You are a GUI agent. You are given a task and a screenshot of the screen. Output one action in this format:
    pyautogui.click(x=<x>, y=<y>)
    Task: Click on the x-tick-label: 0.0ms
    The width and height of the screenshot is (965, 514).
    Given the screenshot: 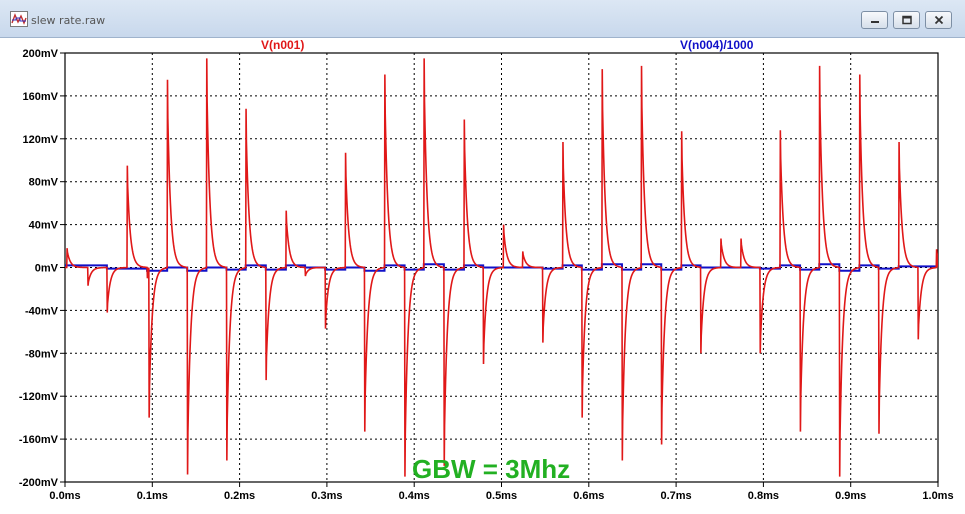 What is the action you would take?
    pyautogui.click(x=64, y=496)
    